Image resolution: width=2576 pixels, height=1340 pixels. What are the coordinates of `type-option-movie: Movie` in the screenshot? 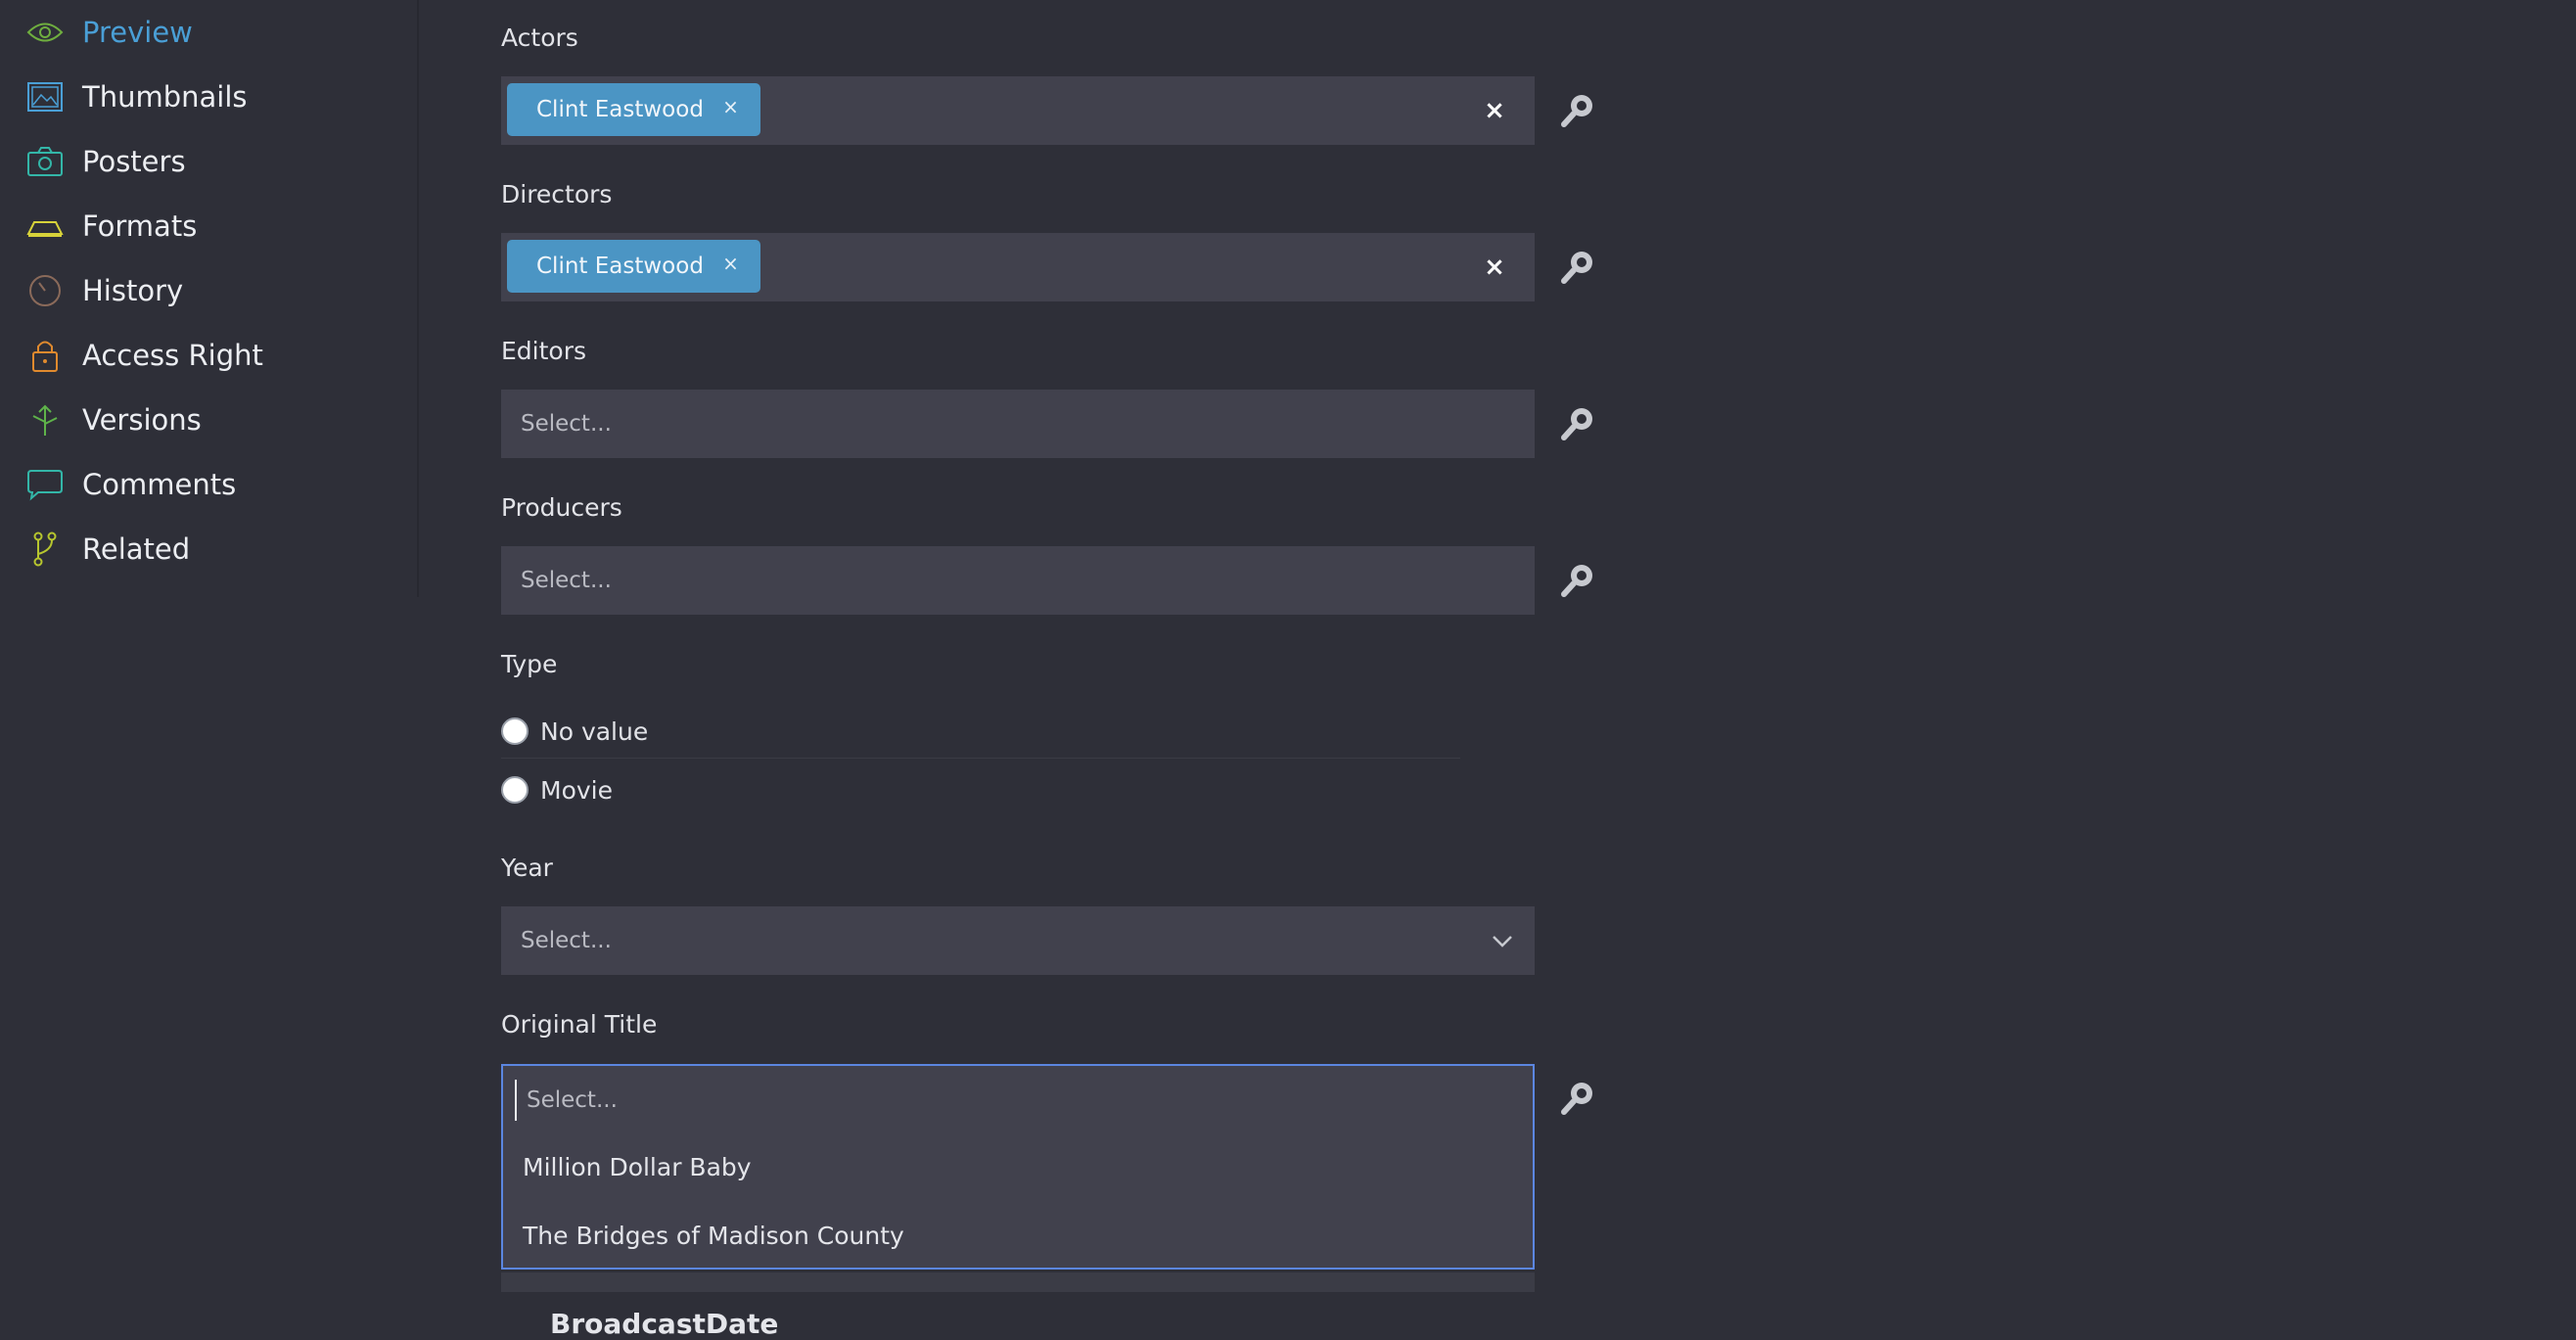 It's located at (557, 789).